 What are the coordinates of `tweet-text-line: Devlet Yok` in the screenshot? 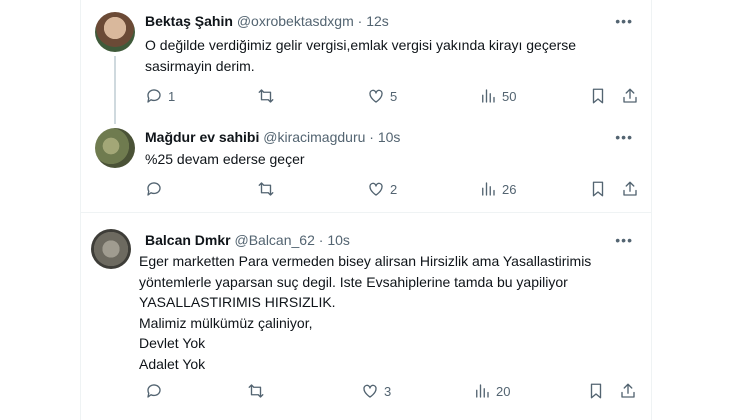 It's located at (172, 343).